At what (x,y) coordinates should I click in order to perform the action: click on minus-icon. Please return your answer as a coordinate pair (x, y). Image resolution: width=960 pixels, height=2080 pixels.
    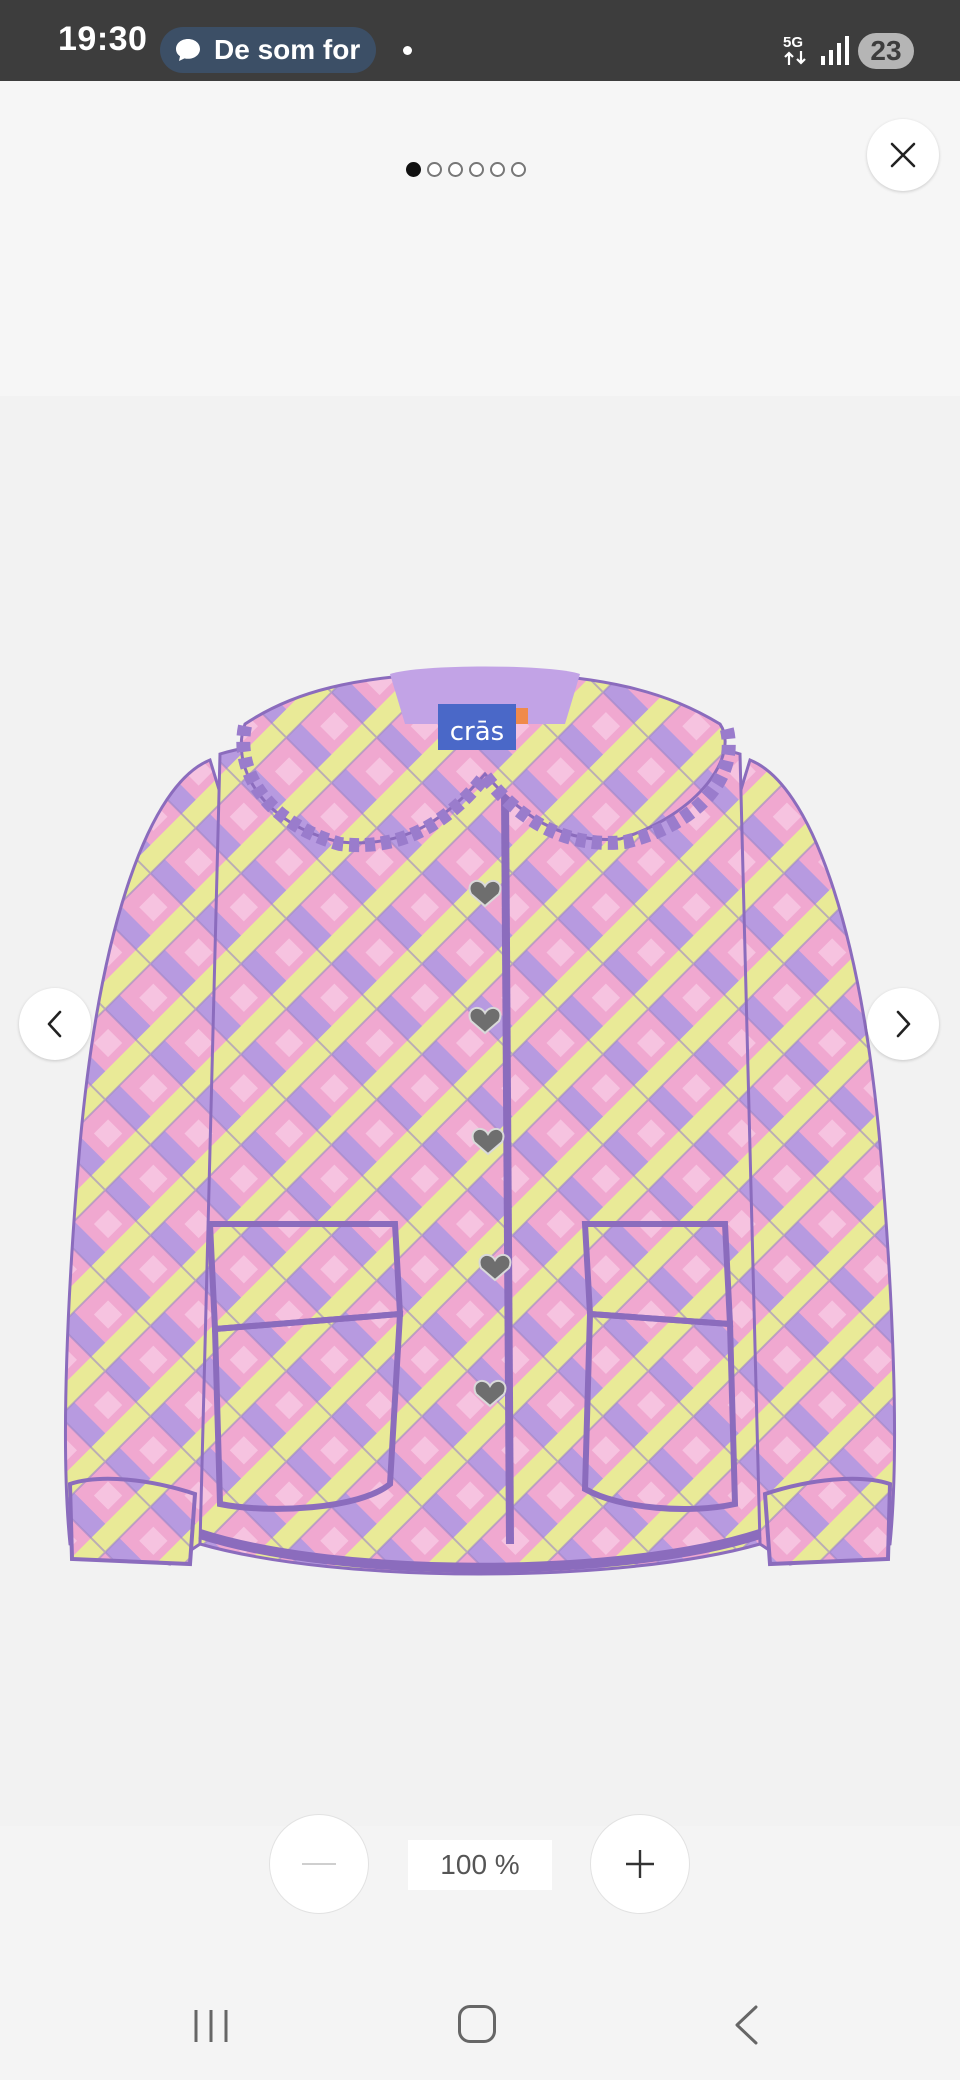
    Looking at the image, I should click on (319, 1864).